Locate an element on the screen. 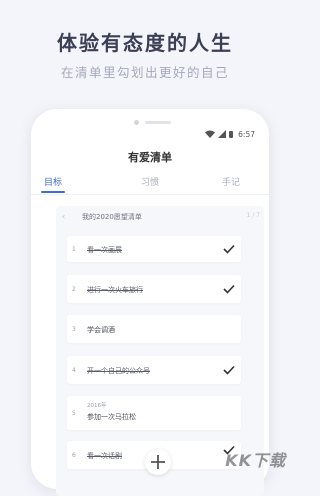 This screenshot has width=320, height=496. chevron-left-icon: ‹ is located at coordinates (63, 216).